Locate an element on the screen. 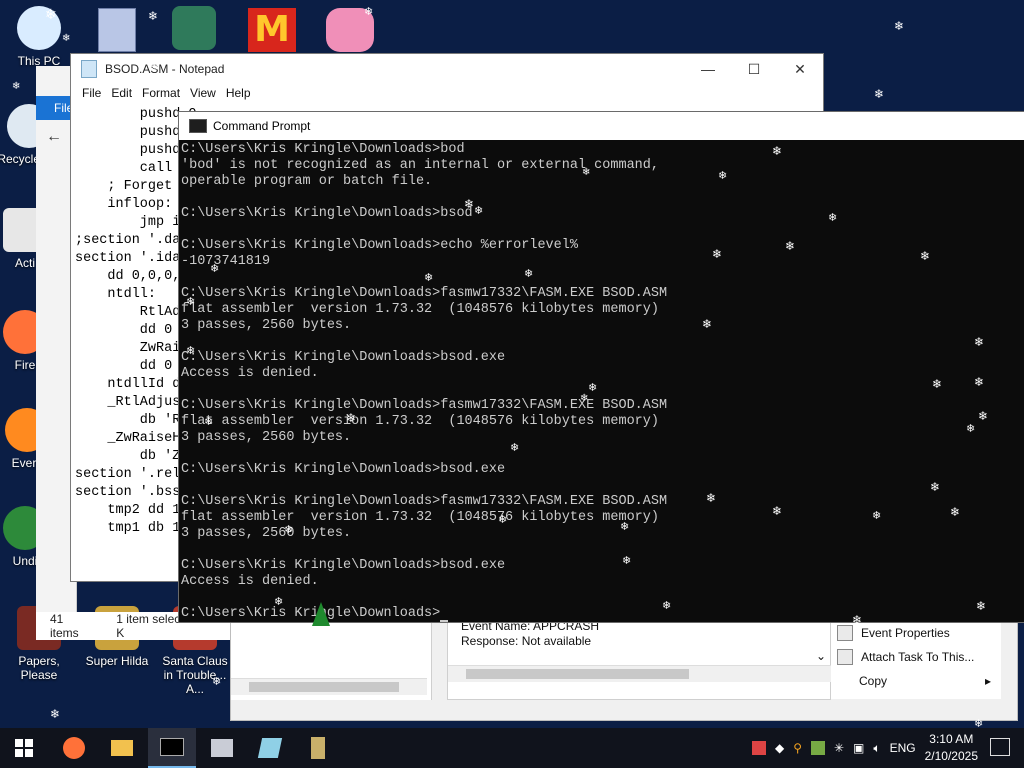 This screenshot has width=1024, height=768. system-tray: ◆ ⚲ ✳ ▣ 🔈︎ ENG 3:10 AM 2/10/2025 is located at coordinates (864, 748).